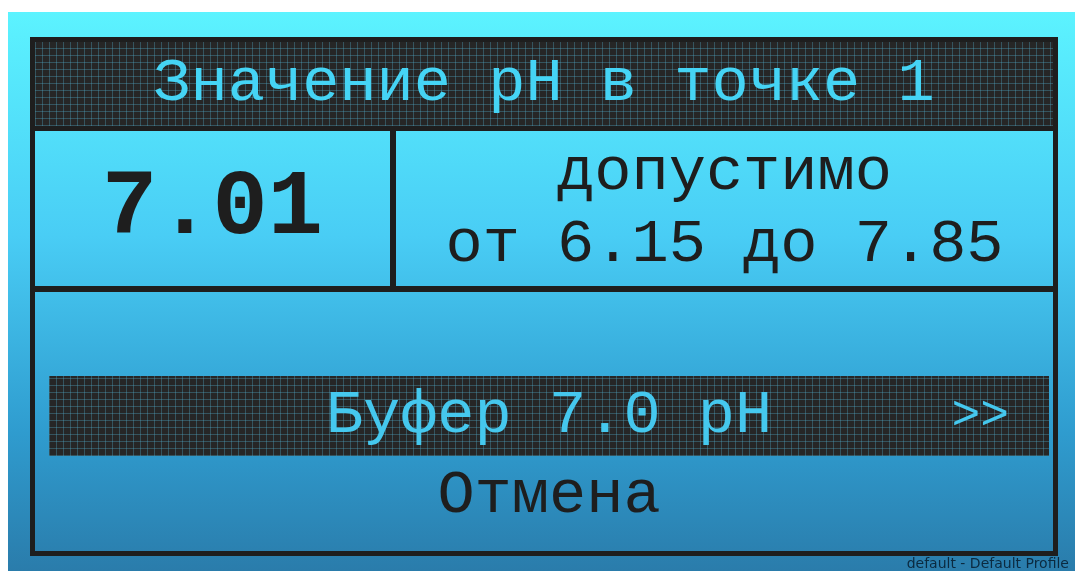 The height and width of the screenshot is (571, 1082). Describe the element at coordinates (544, 86) in the screenshot. I see `screen-title: Значение pH в точке 1` at that location.